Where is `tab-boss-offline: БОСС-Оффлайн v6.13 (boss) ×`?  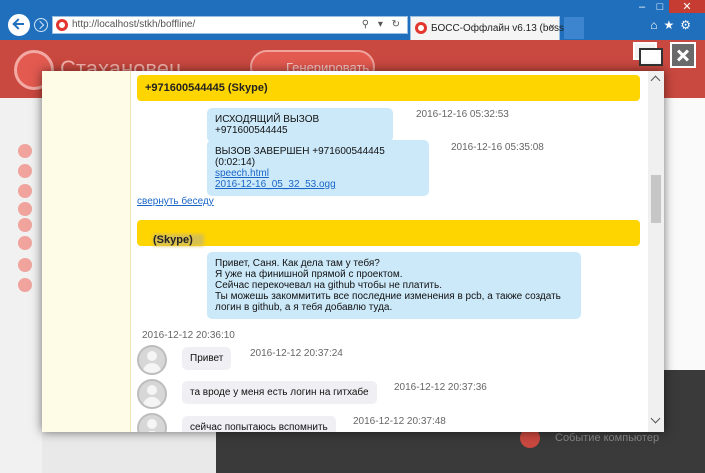
tab-boss-offline: БОСС-Оффлайн v6.13 (boss) × is located at coordinates (488, 28).